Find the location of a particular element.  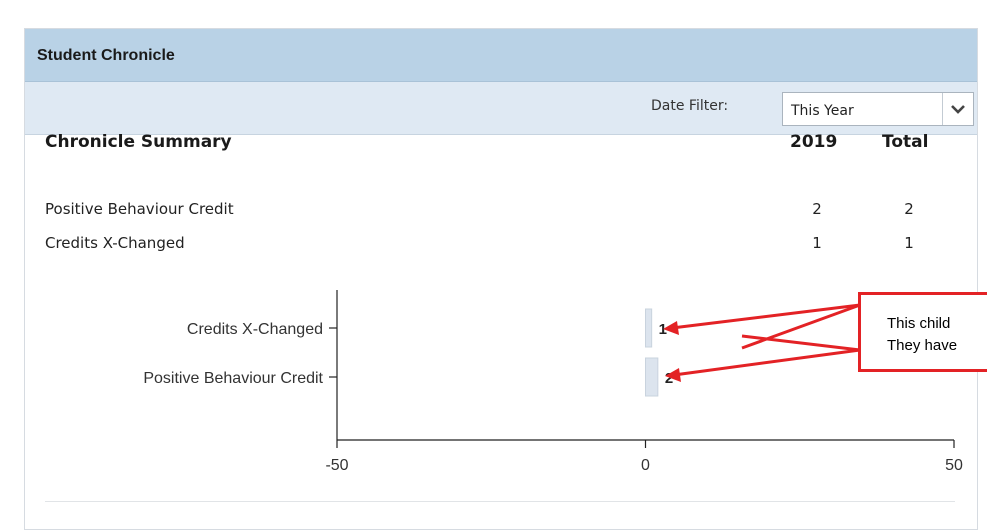

callout-line: They have is located at coordinates (922, 345).